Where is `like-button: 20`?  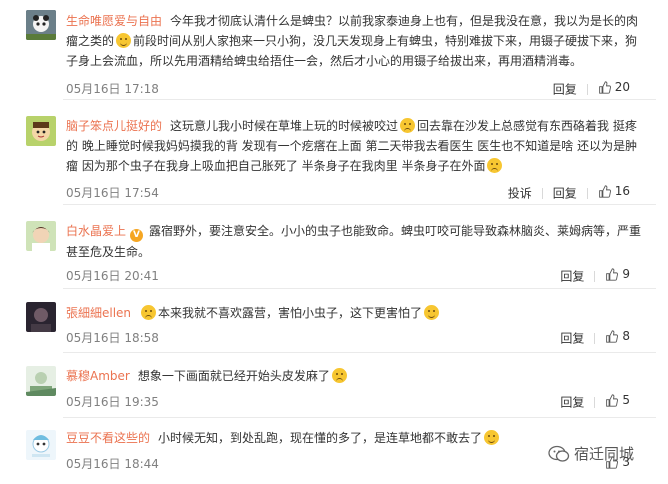 like-button: 20 is located at coordinates (614, 87).